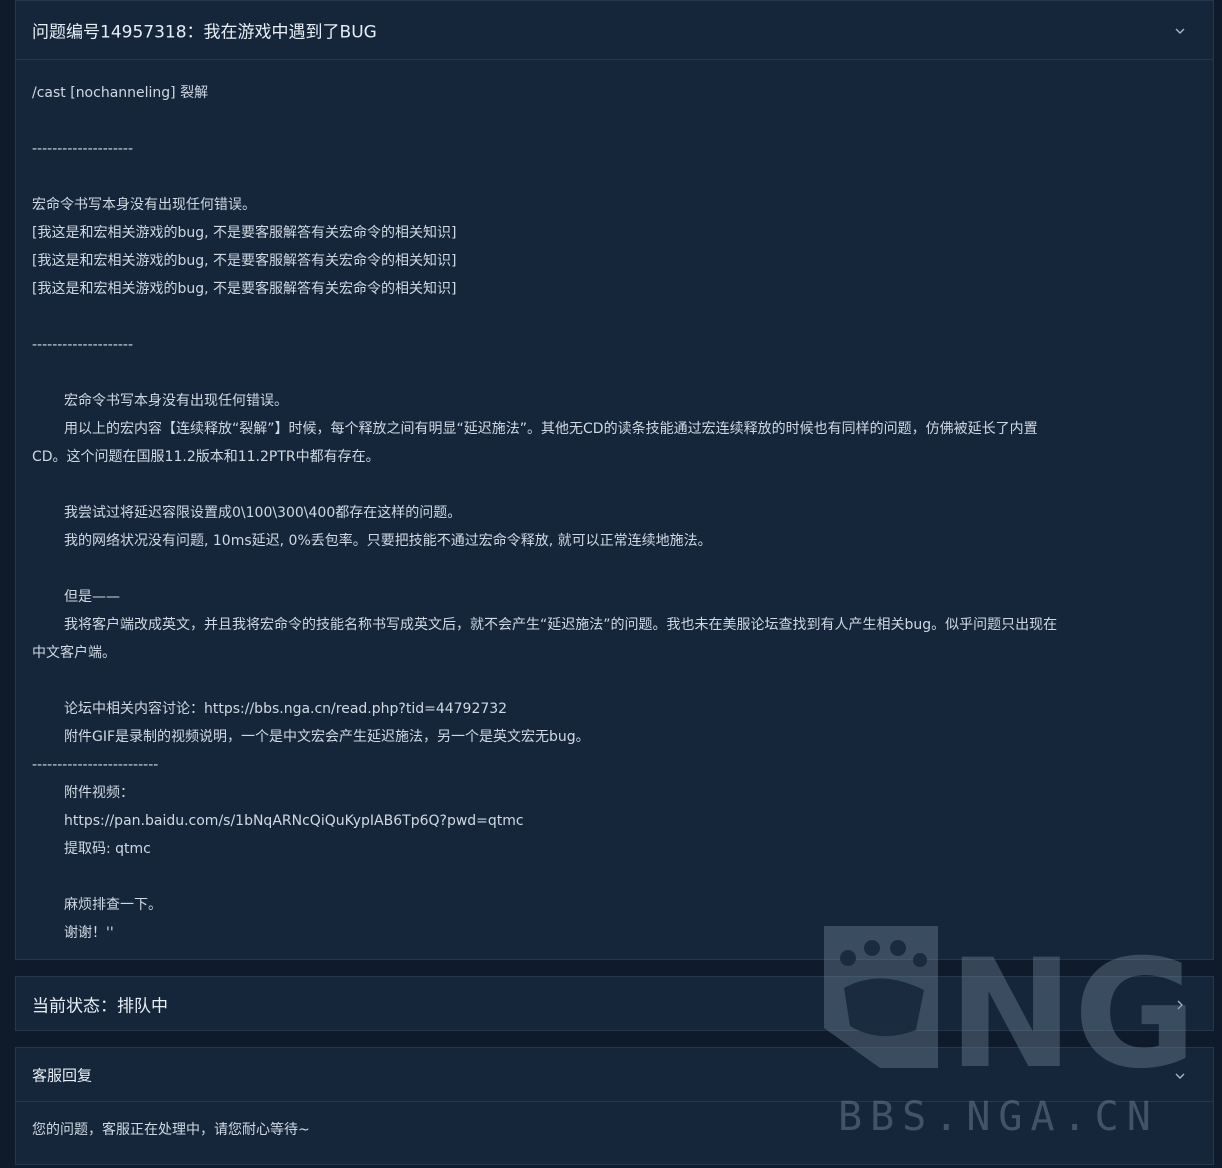  I want to click on description-line: 我尝试过将延迟容限设置成0\100\300\400都存在这样的问题。, so click(263, 513).